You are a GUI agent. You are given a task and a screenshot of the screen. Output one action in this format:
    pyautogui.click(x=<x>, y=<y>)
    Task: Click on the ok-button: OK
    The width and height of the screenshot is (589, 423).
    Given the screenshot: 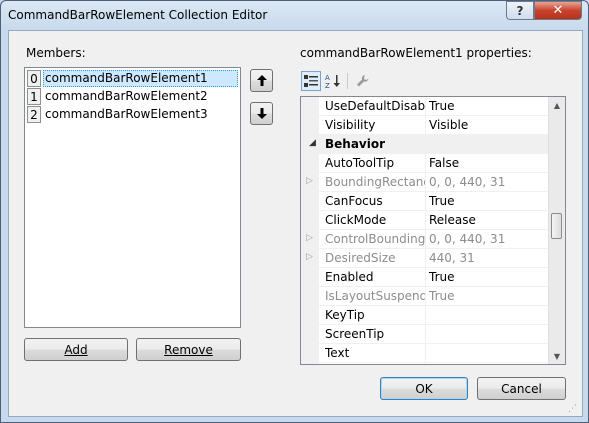 What is the action you would take?
    pyautogui.click(x=424, y=388)
    